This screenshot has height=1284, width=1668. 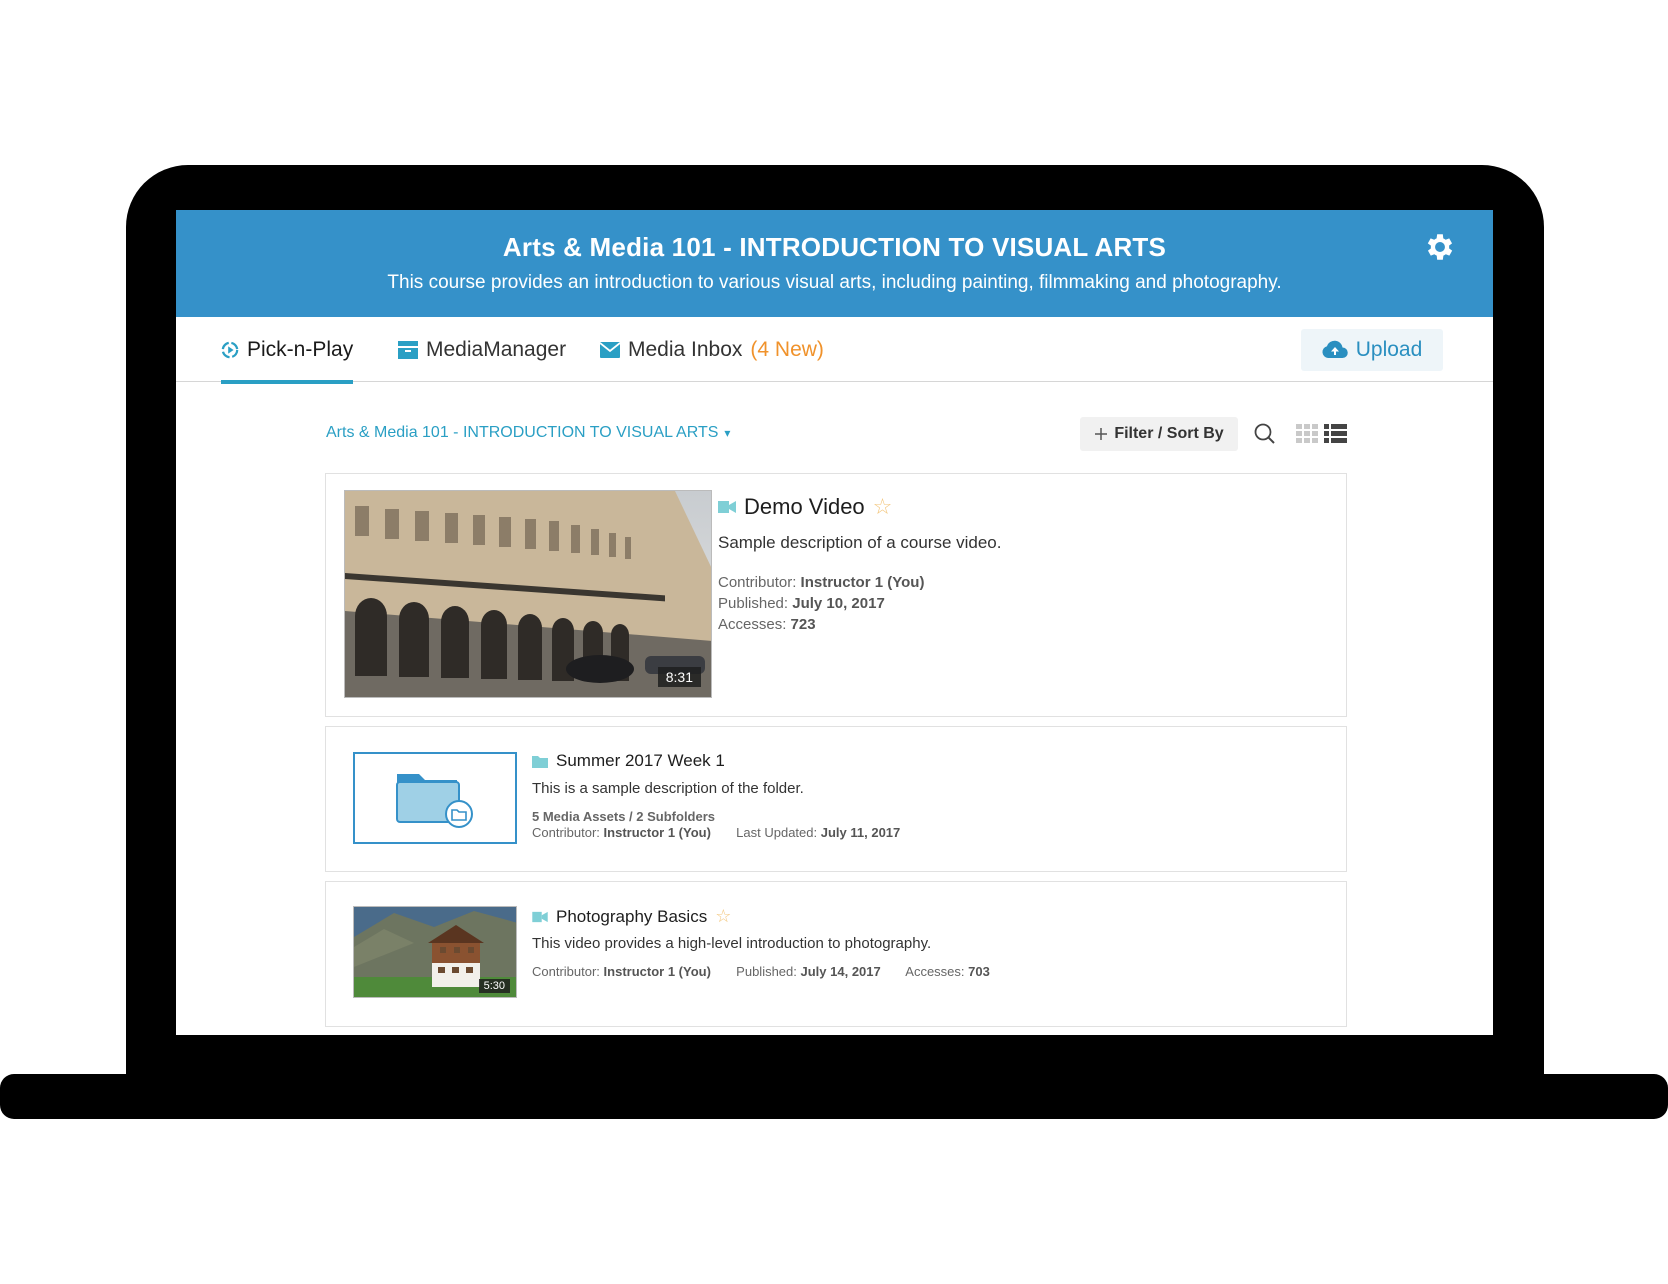 I want to click on tab-label: Pick-n-Play, so click(x=300, y=349).